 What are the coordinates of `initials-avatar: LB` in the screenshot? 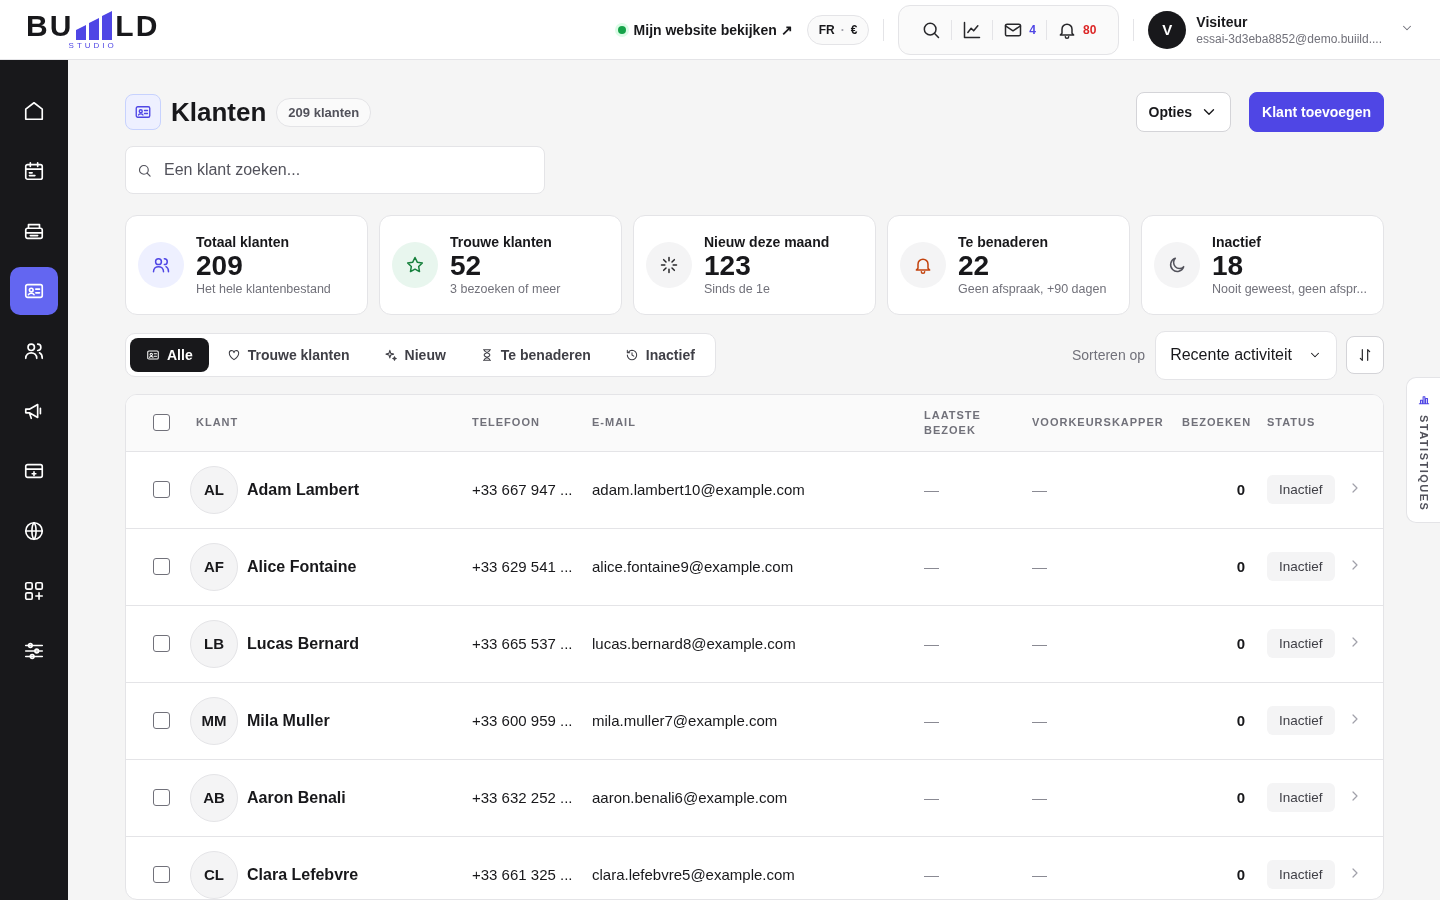 It's located at (214, 643).